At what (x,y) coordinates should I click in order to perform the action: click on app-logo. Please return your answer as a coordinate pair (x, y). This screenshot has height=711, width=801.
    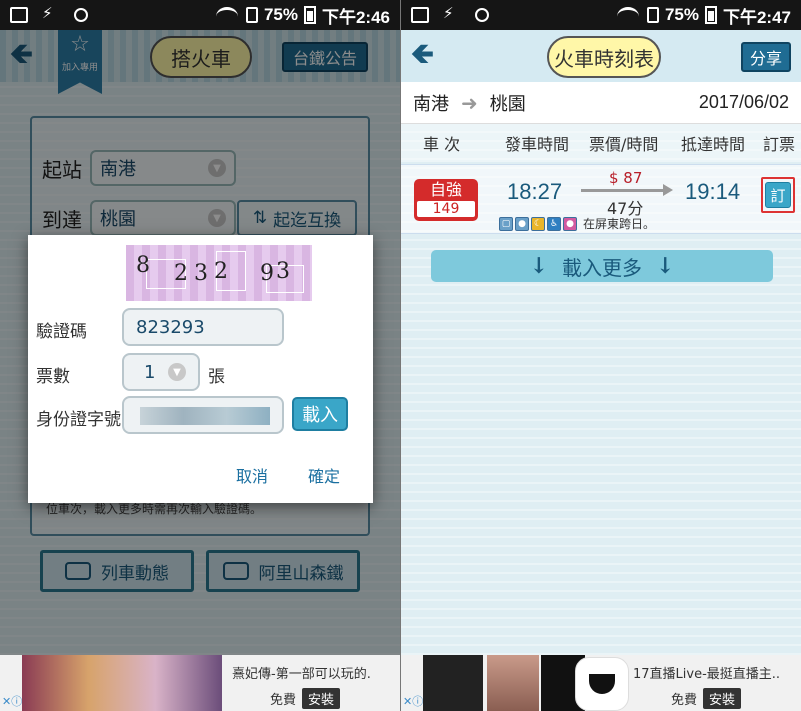
    Looking at the image, I should click on (602, 684).